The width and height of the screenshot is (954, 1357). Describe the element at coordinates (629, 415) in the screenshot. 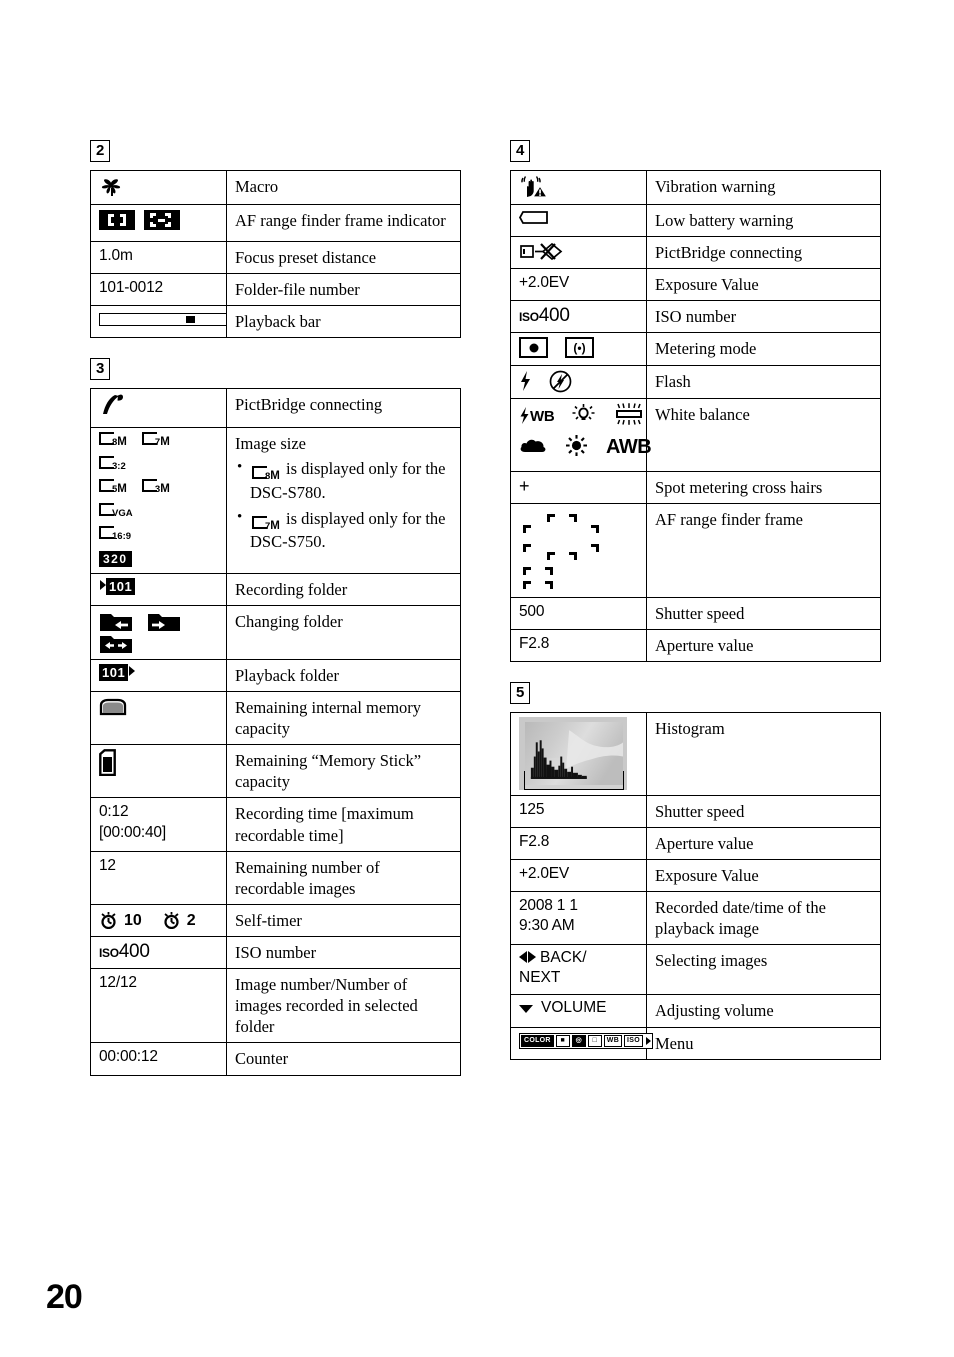

I see `wb-fluorescent-icon` at that location.